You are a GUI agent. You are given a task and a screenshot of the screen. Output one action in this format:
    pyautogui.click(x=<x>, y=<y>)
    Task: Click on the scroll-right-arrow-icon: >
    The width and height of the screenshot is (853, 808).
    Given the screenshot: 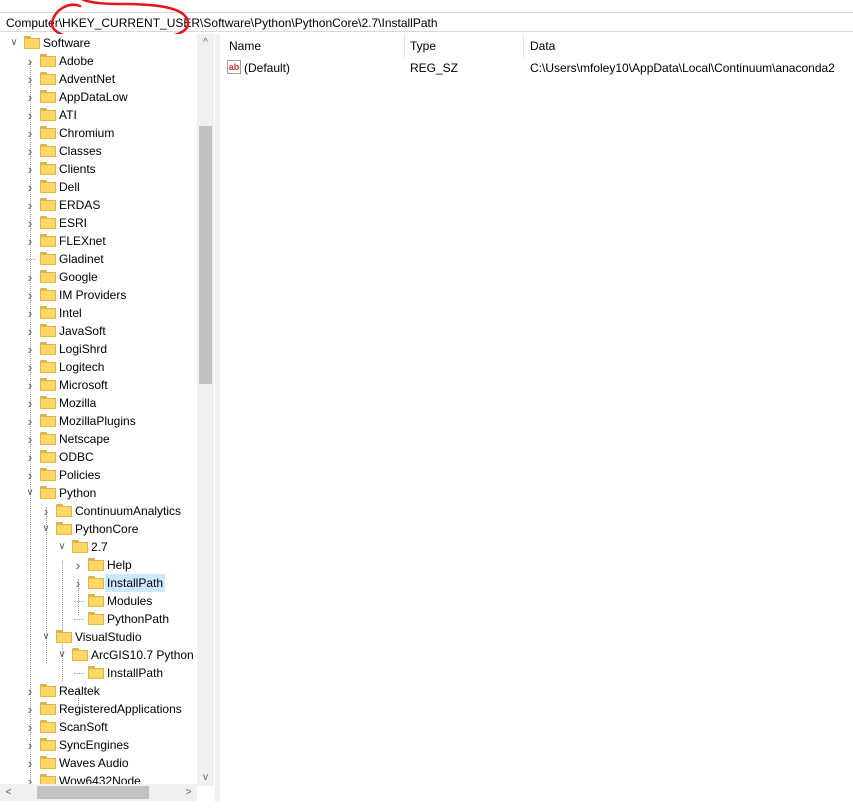 What is the action you would take?
    pyautogui.click(x=188, y=792)
    